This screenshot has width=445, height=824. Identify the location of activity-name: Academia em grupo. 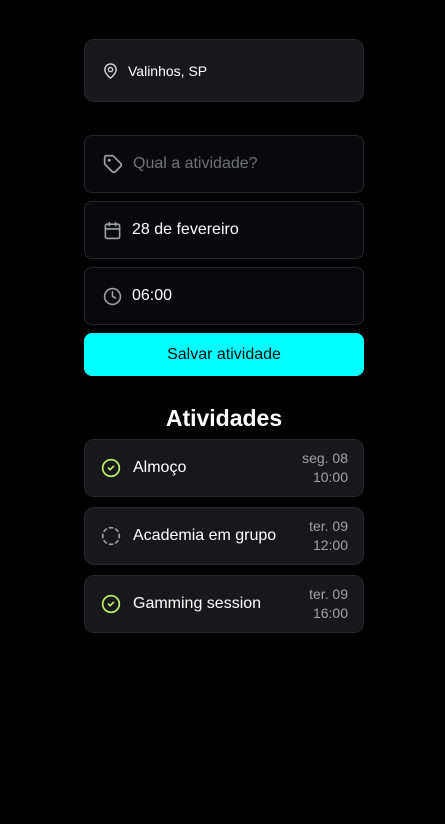
(205, 535).